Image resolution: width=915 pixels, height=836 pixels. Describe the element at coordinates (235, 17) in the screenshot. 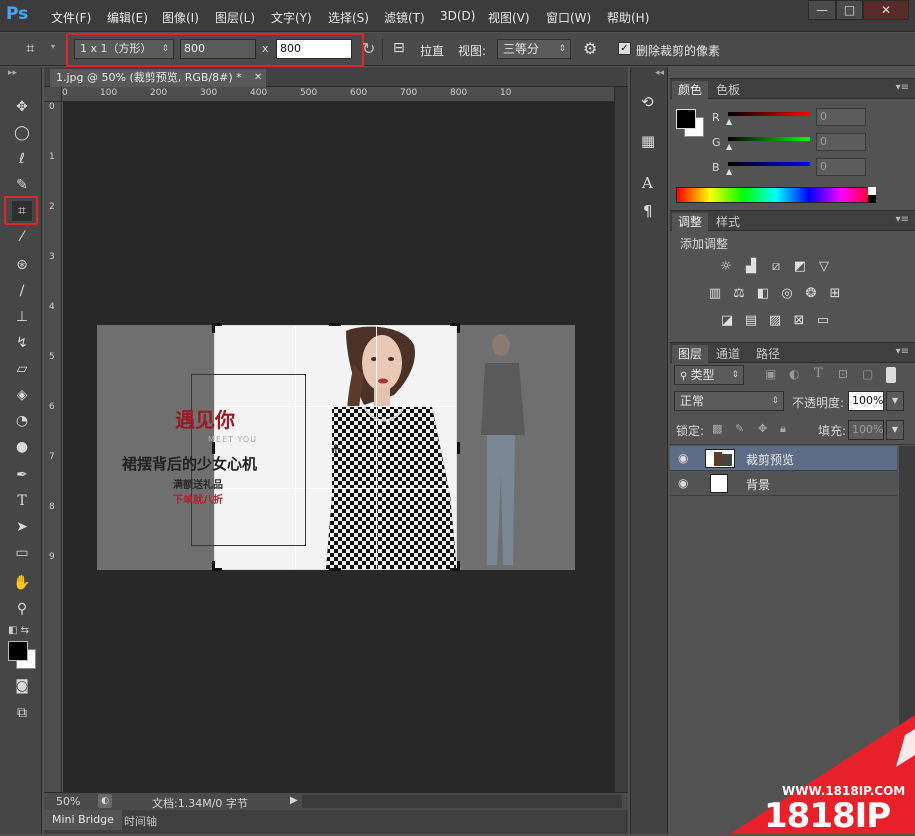

I see `menu-layer: 图层(L)` at that location.